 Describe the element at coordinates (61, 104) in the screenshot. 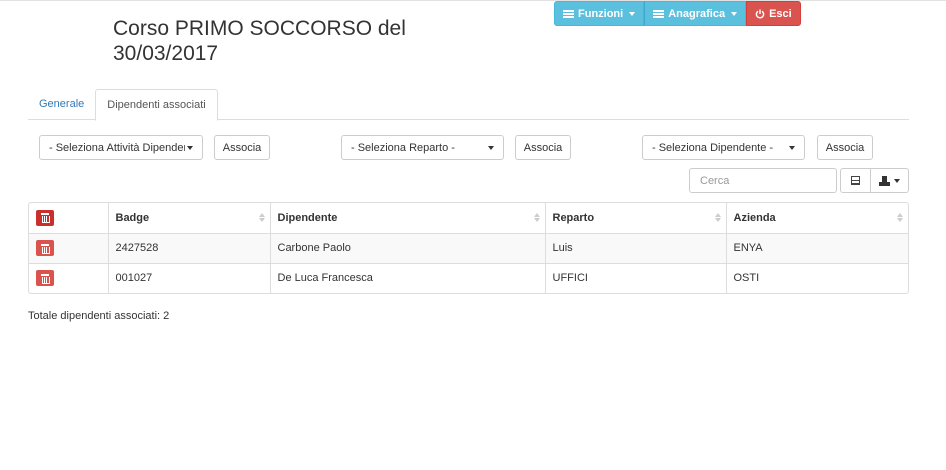

I see `tab-generale: Generale` at that location.